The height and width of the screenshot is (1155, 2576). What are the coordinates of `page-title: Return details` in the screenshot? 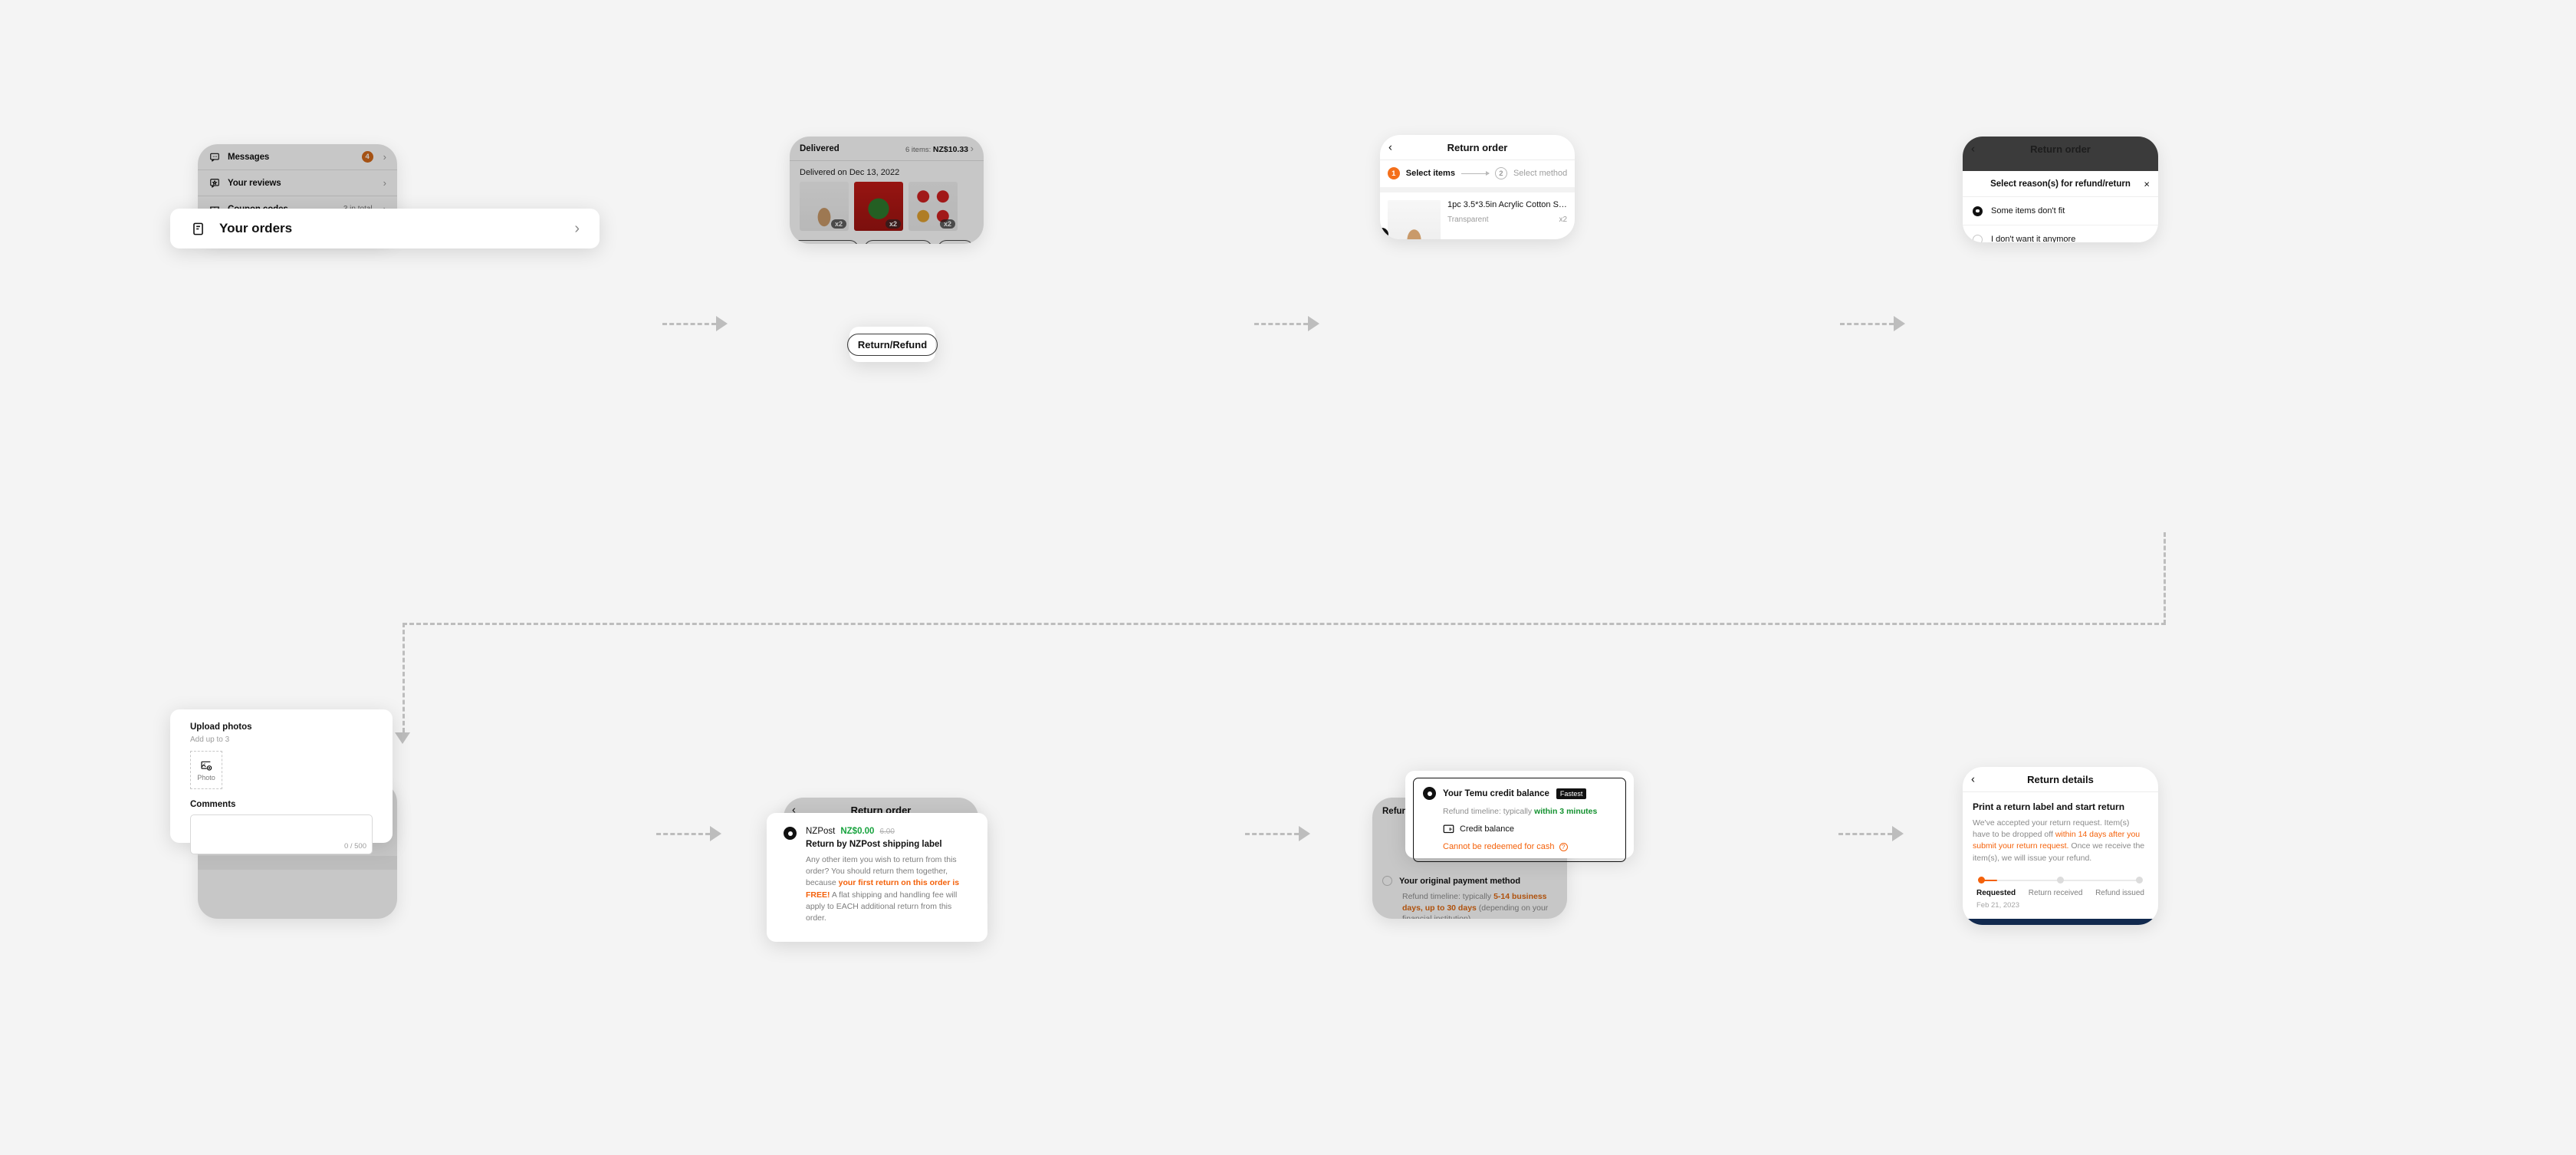 It's located at (2060, 779).